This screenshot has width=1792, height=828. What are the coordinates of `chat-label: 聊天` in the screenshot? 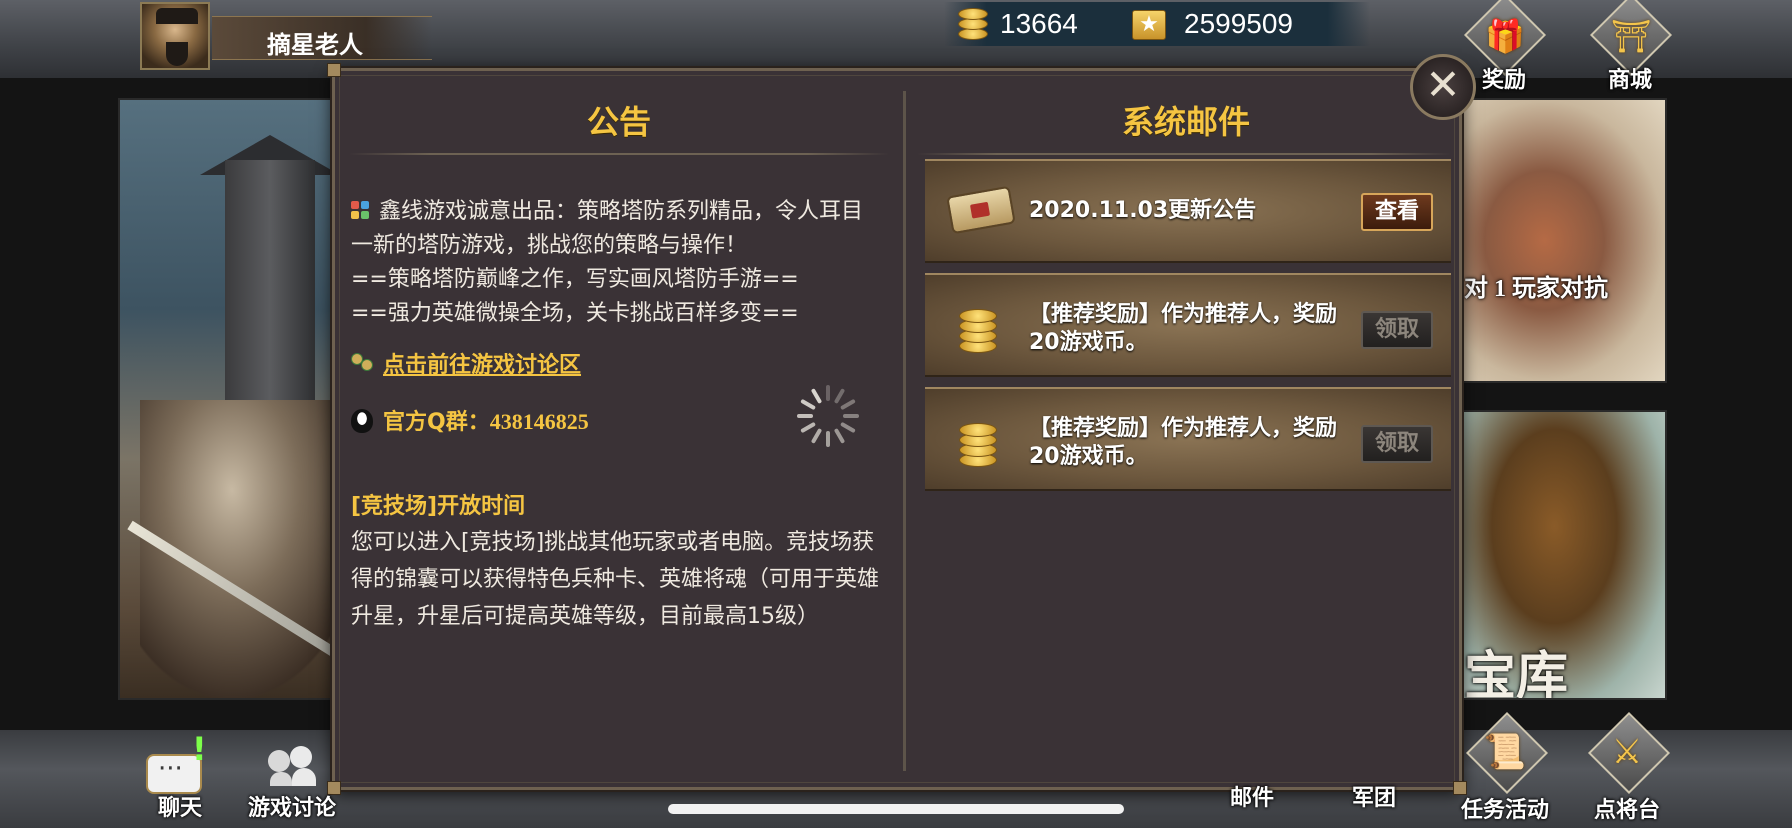 It's located at (179, 808).